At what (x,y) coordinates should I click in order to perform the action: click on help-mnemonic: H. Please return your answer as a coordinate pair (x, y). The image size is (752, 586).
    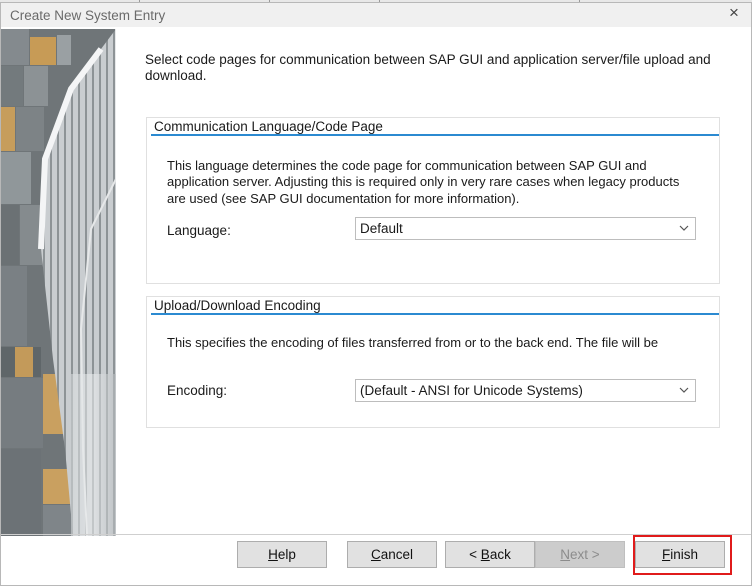
    Looking at the image, I should click on (273, 554).